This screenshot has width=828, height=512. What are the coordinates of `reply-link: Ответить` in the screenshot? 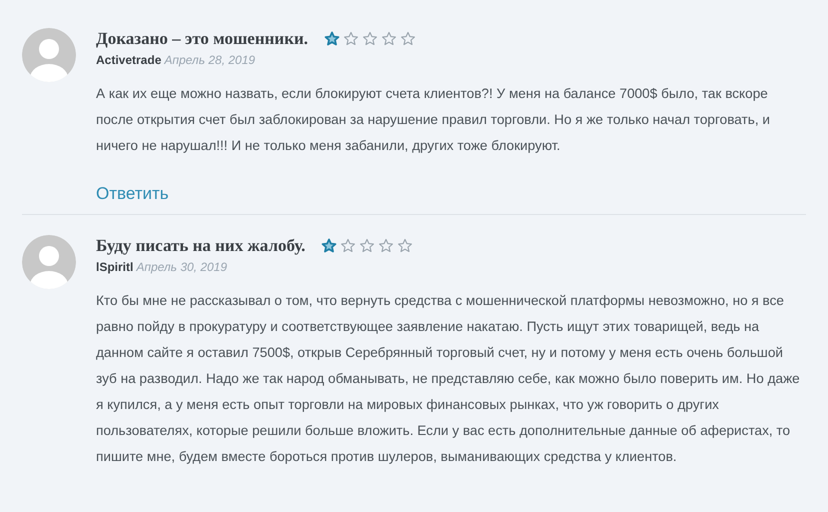 It's located at (132, 194).